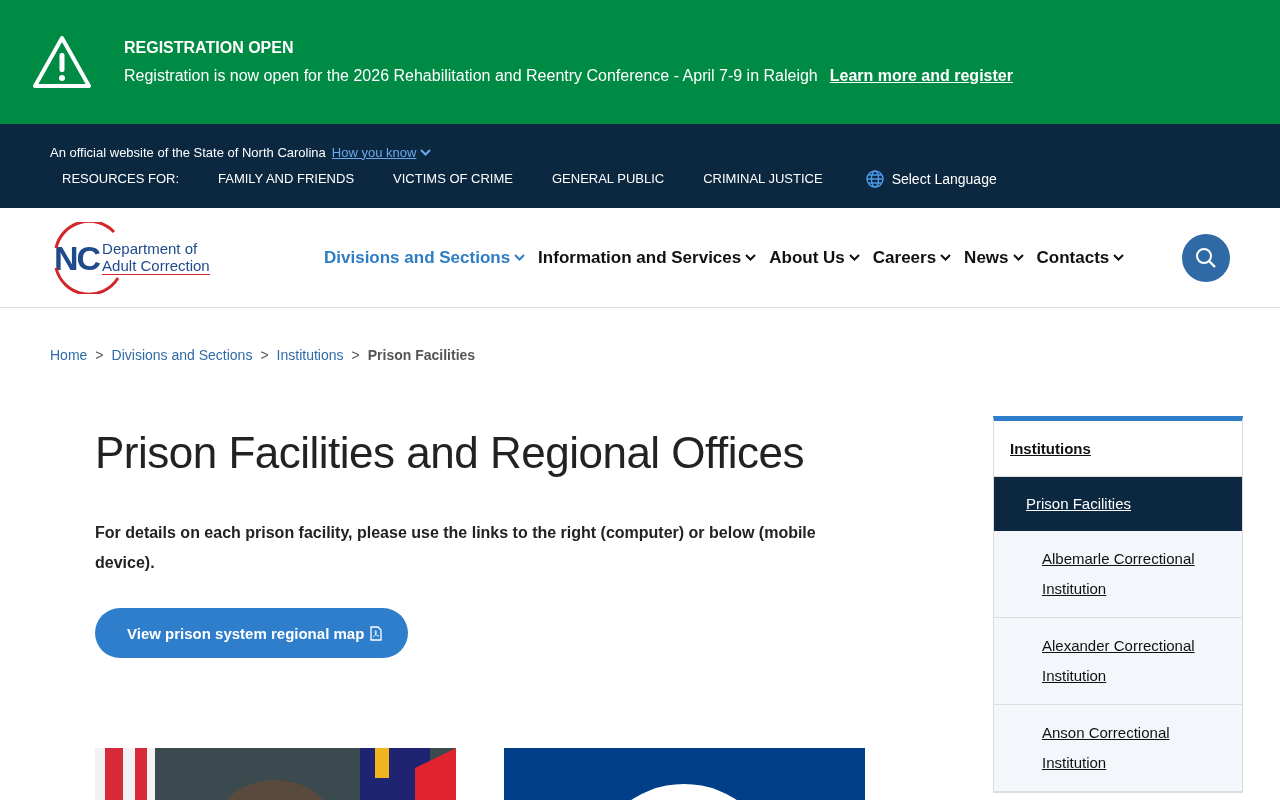 The height and width of the screenshot is (800, 1280). Describe the element at coordinates (1118, 504) in the screenshot. I see `side-nav-item: Prison Facilities` at that location.